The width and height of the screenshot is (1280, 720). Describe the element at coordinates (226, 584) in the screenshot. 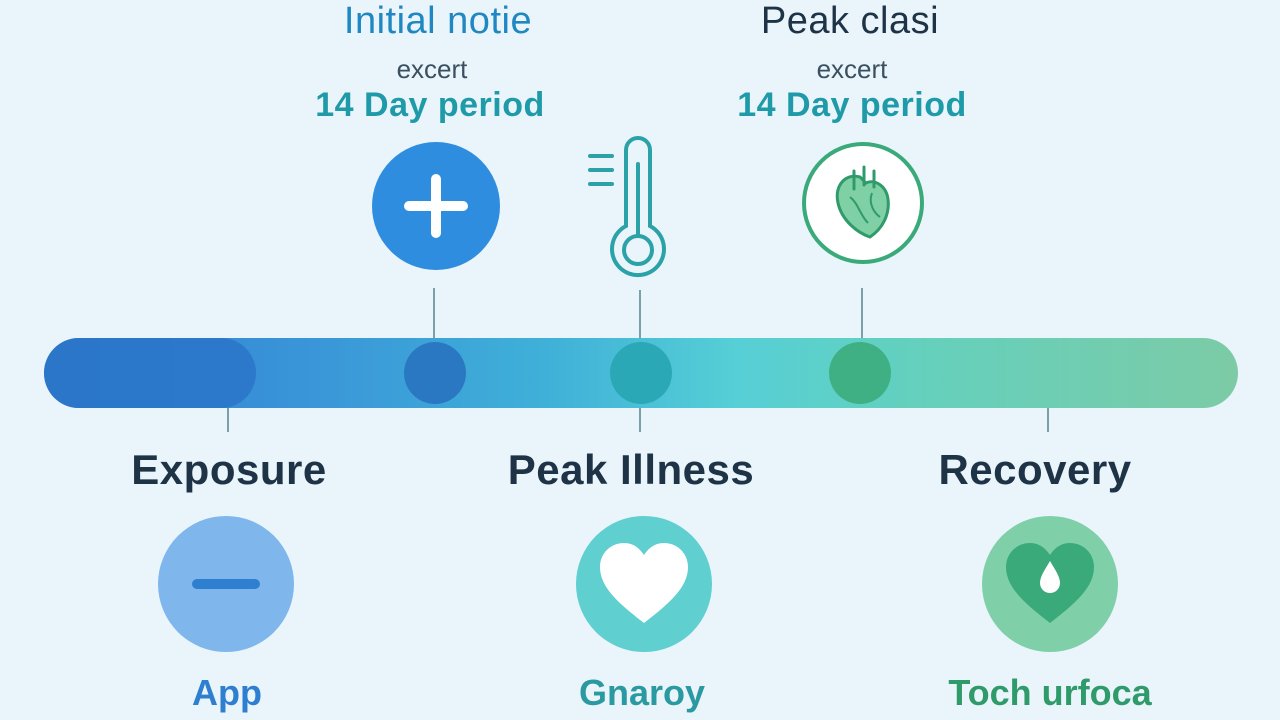

I see `minus-icon` at that location.